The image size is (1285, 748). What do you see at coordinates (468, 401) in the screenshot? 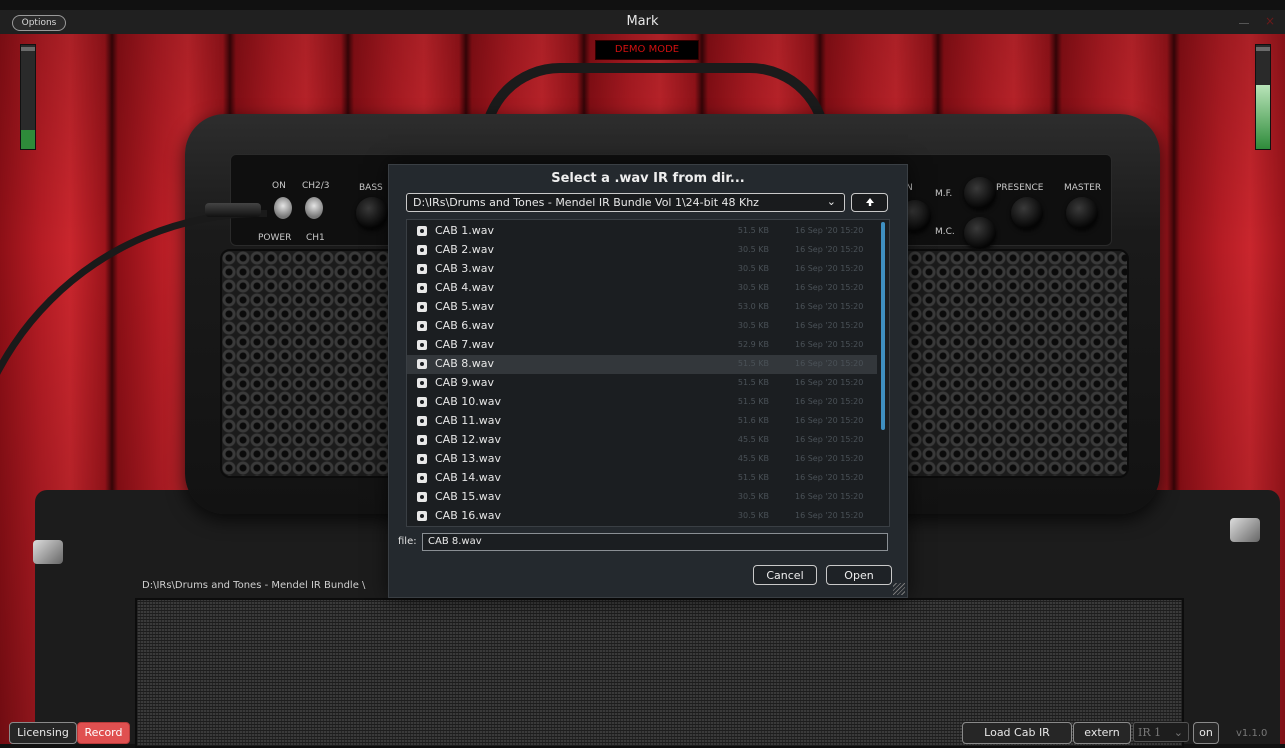
I see `file-name: CAB 10.wav` at bounding box center [468, 401].